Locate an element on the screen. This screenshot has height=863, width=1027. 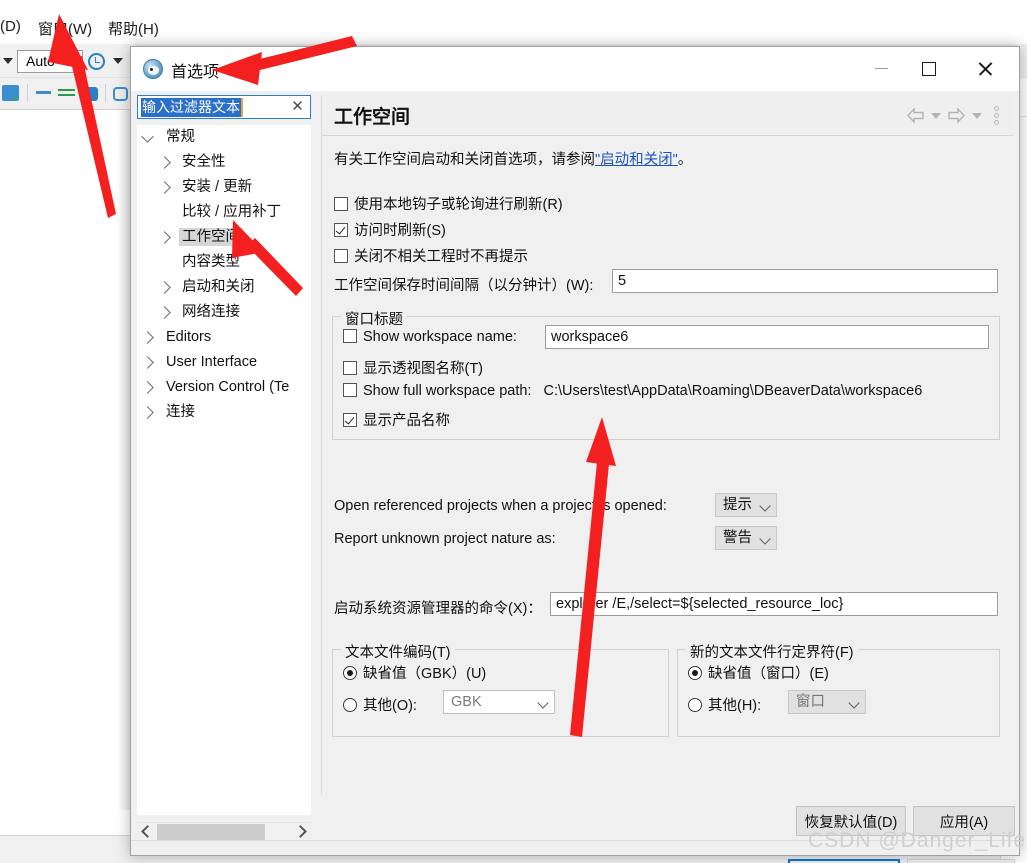
radio-encoding-default: 缺省值（GBK）(U) is located at coordinates (414, 672).